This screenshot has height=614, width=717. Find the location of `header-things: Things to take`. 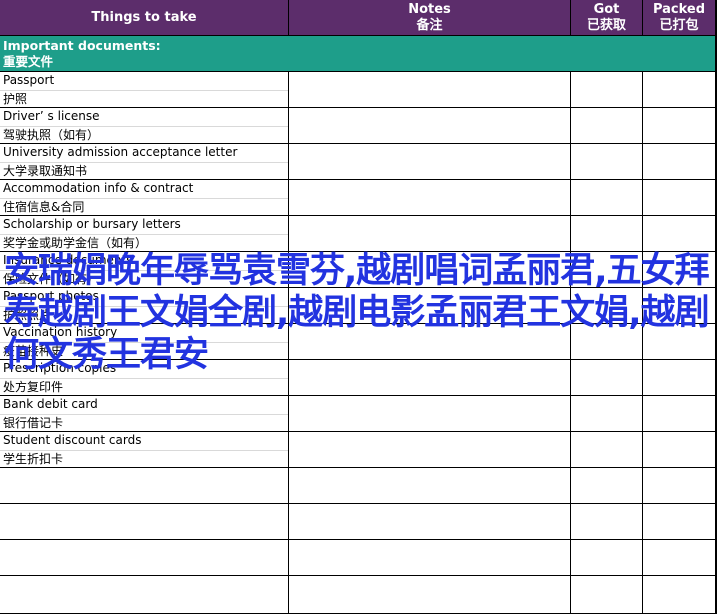

header-things: Things to take is located at coordinates (144, 18).